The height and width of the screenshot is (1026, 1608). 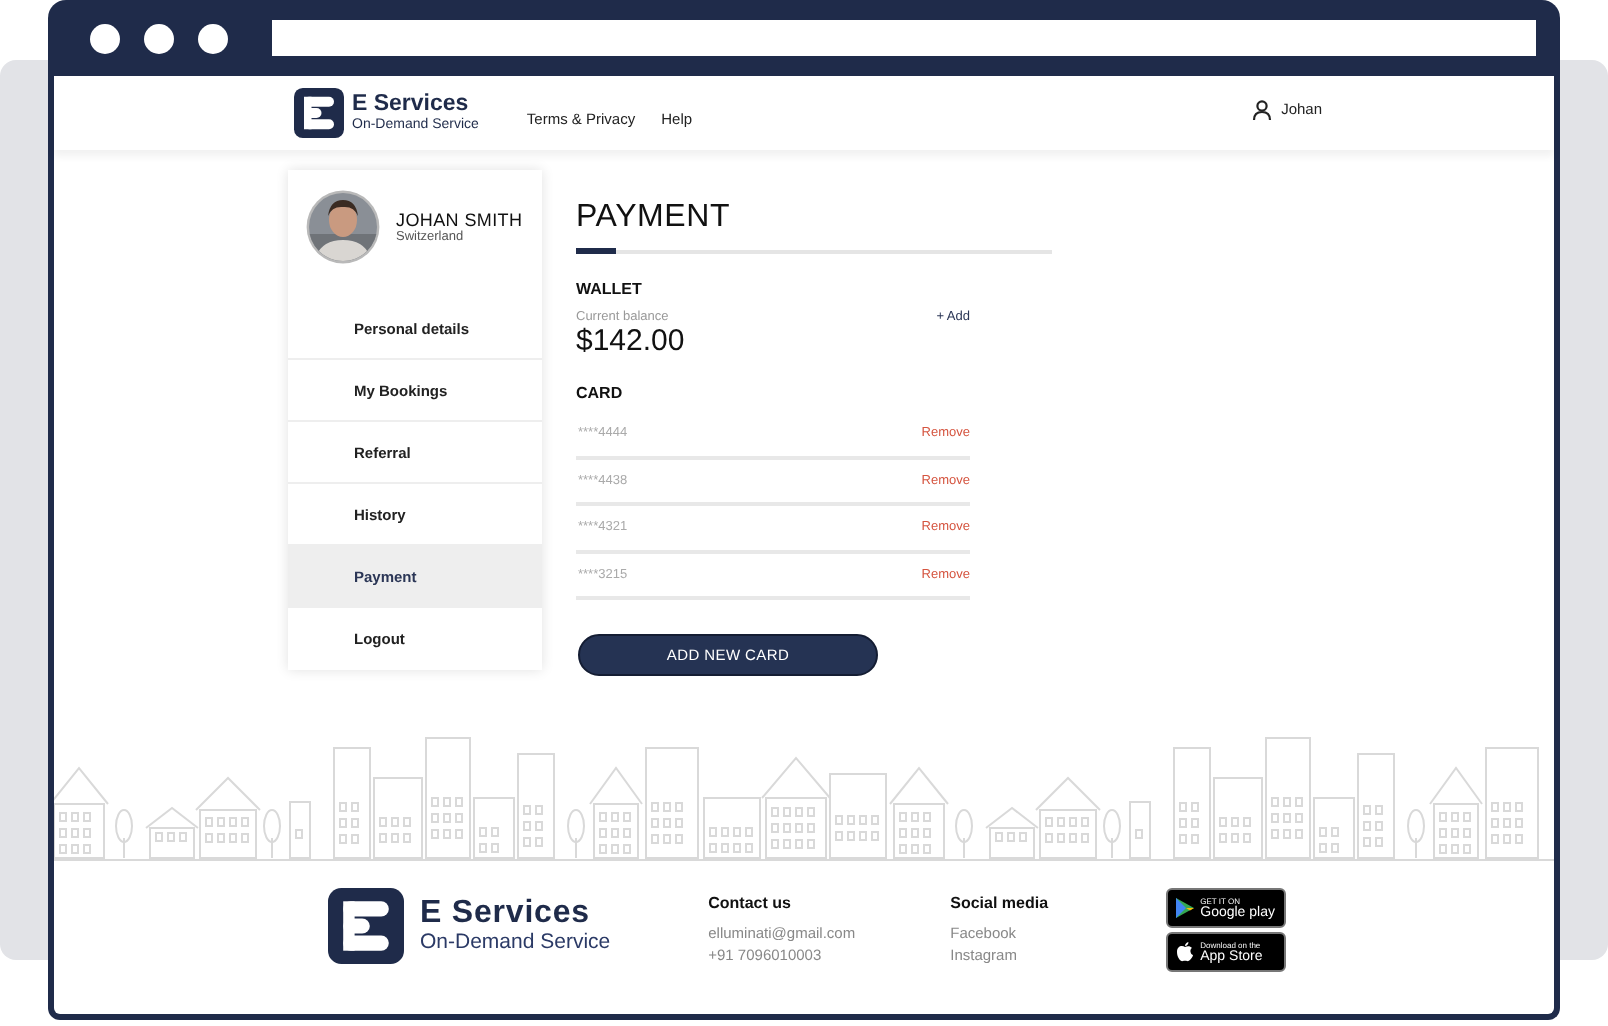 What do you see at coordinates (610, 290) in the screenshot?
I see `section-heading: WALLET` at bounding box center [610, 290].